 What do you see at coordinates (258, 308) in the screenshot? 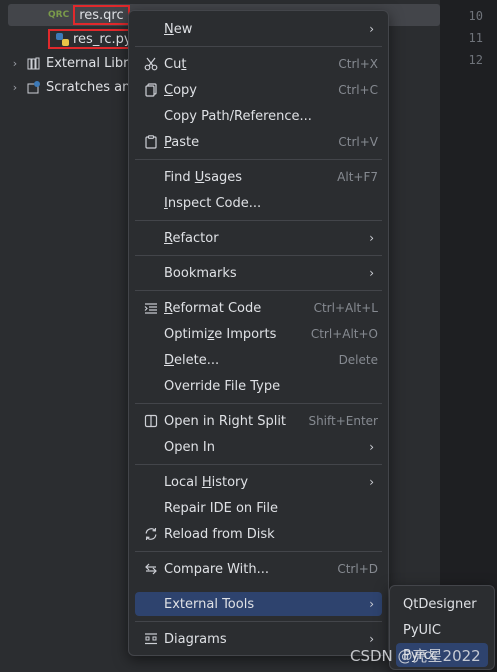
I see `menu-item-reformat-code: Reformat Code Ctrl+Alt+L` at bounding box center [258, 308].